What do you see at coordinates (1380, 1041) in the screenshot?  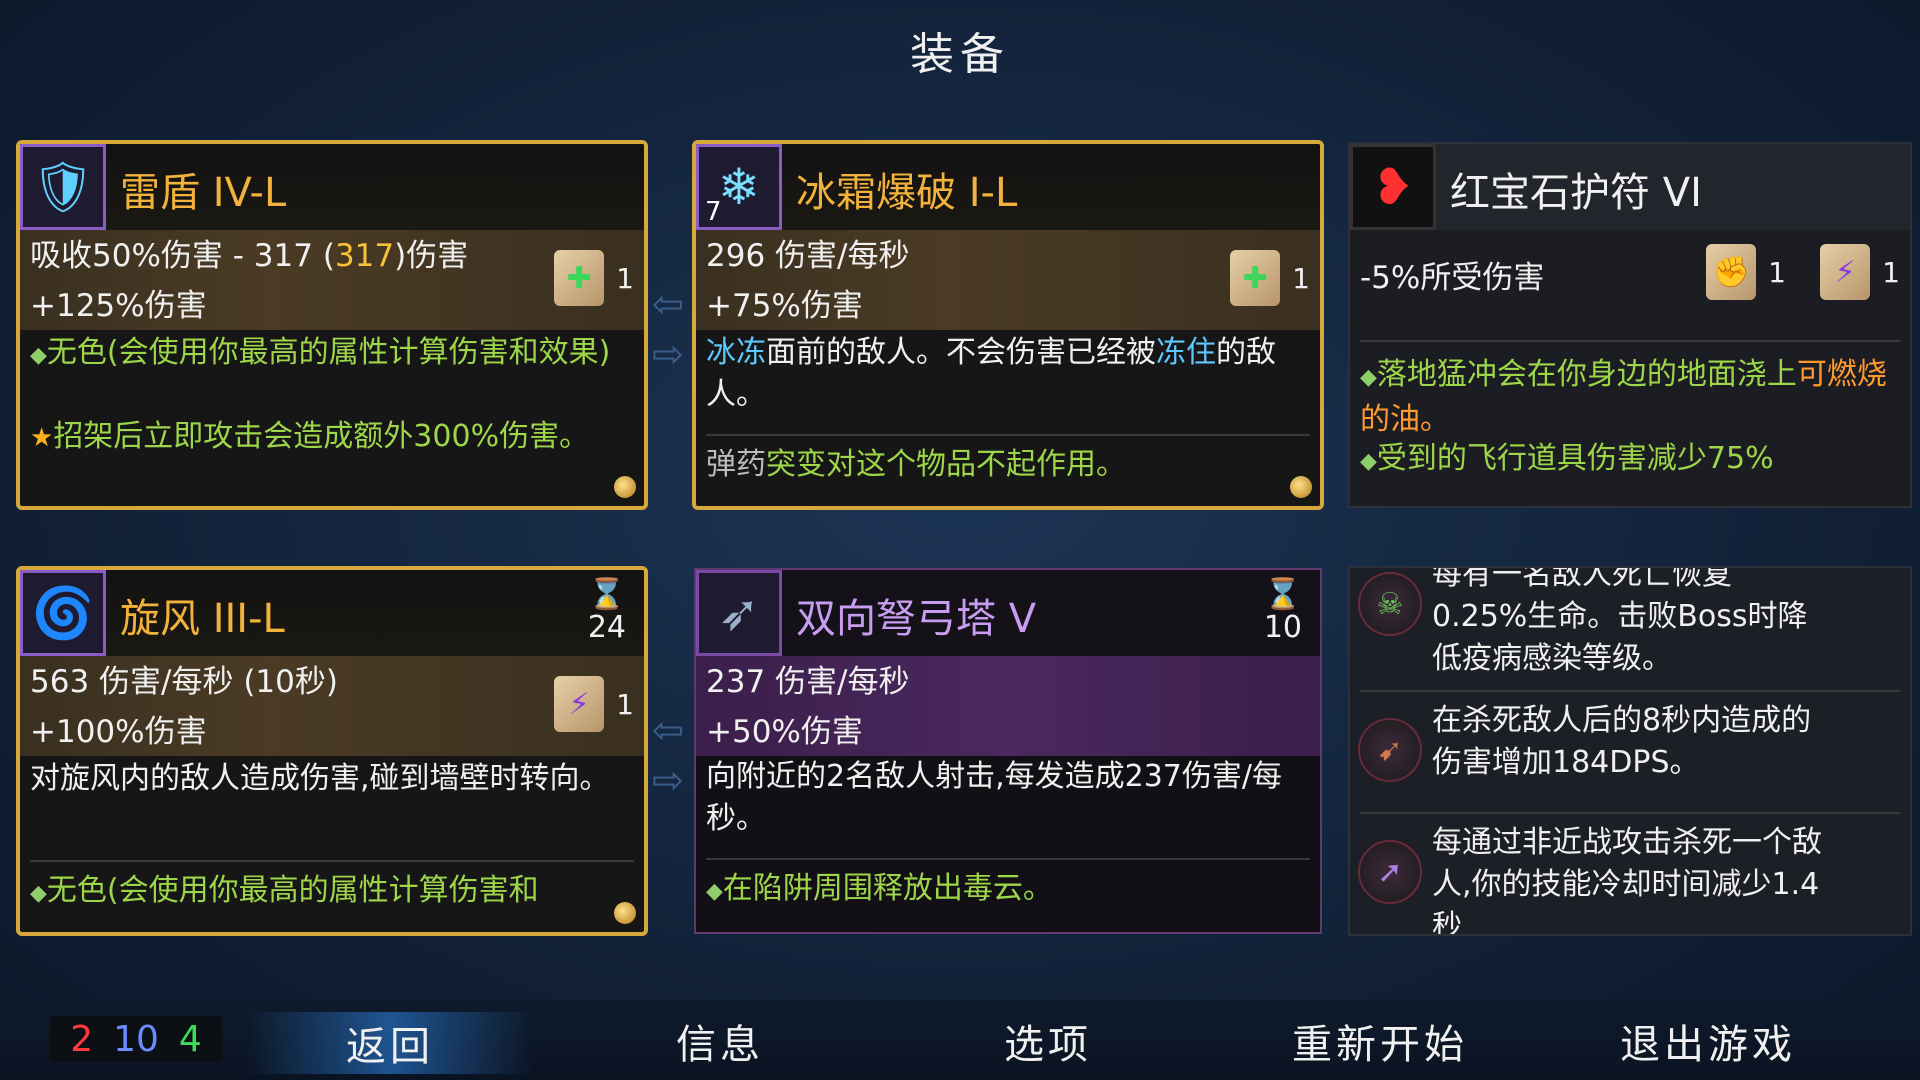 I see `restart-button: 重新开始` at bounding box center [1380, 1041].